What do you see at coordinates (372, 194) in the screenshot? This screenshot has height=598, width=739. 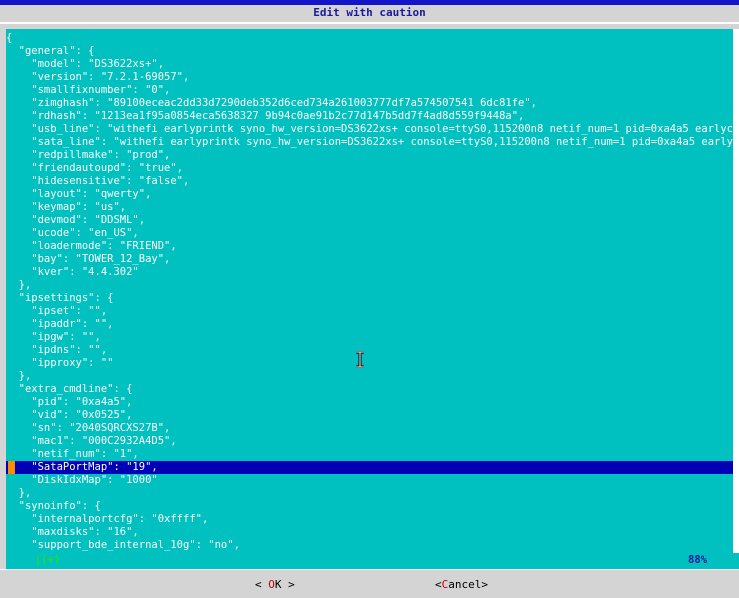 I see `editor-line: "layout": "qwerty",` at bounding box center [372, 194].